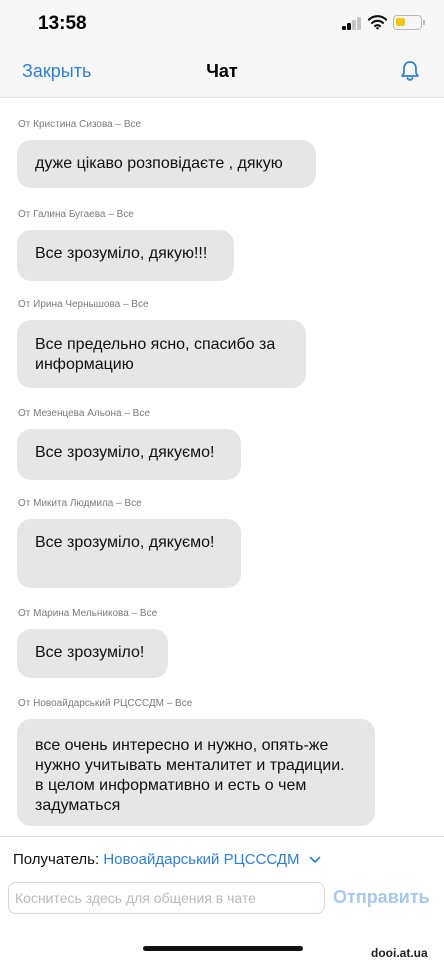  I want to click on battery-icon, so click(407, 22).